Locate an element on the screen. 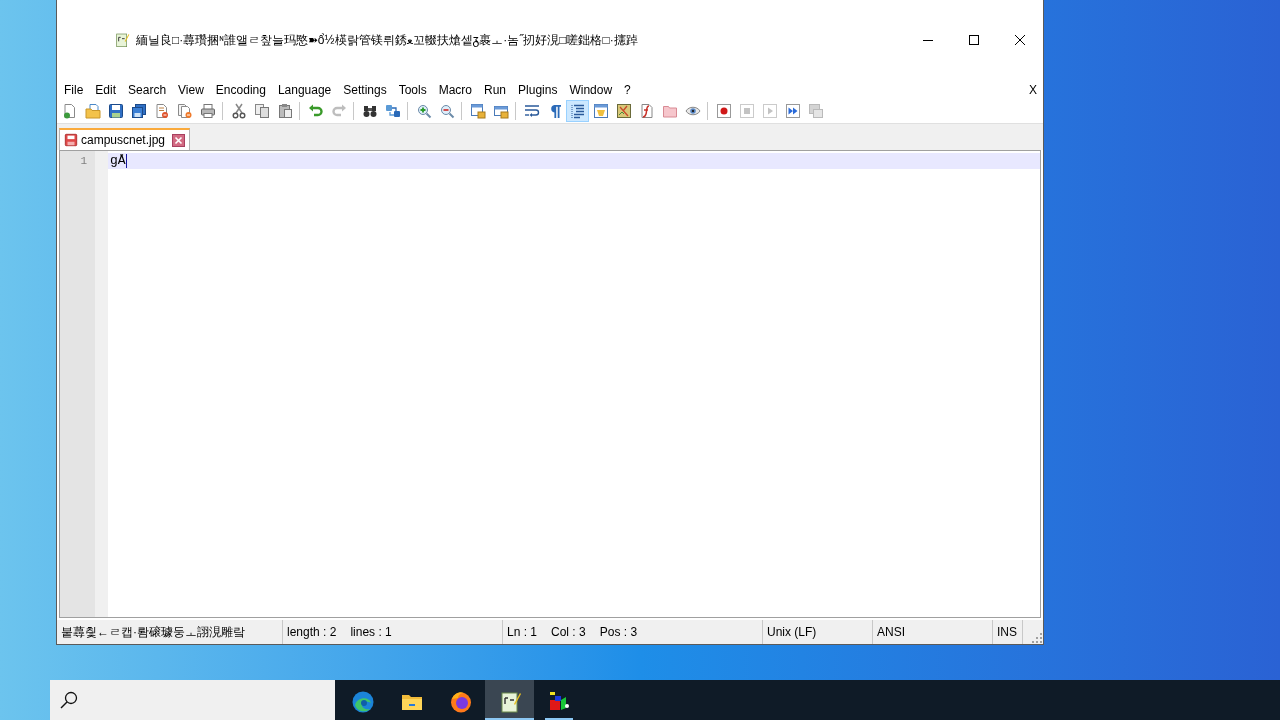  tab-label: campuscnet.jpg is located at coordinates (123, 140).